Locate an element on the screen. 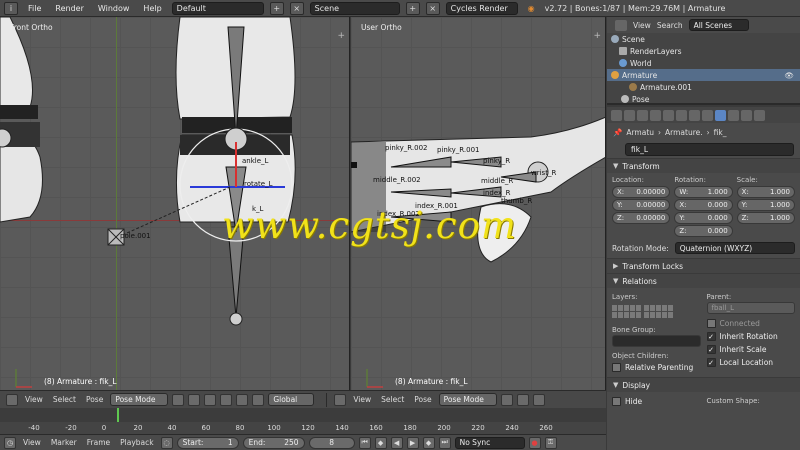 Image resolution: width=800 pixels, height=450 pixels. outliner-item-scene: Scene is located at coordinates (703, 39).